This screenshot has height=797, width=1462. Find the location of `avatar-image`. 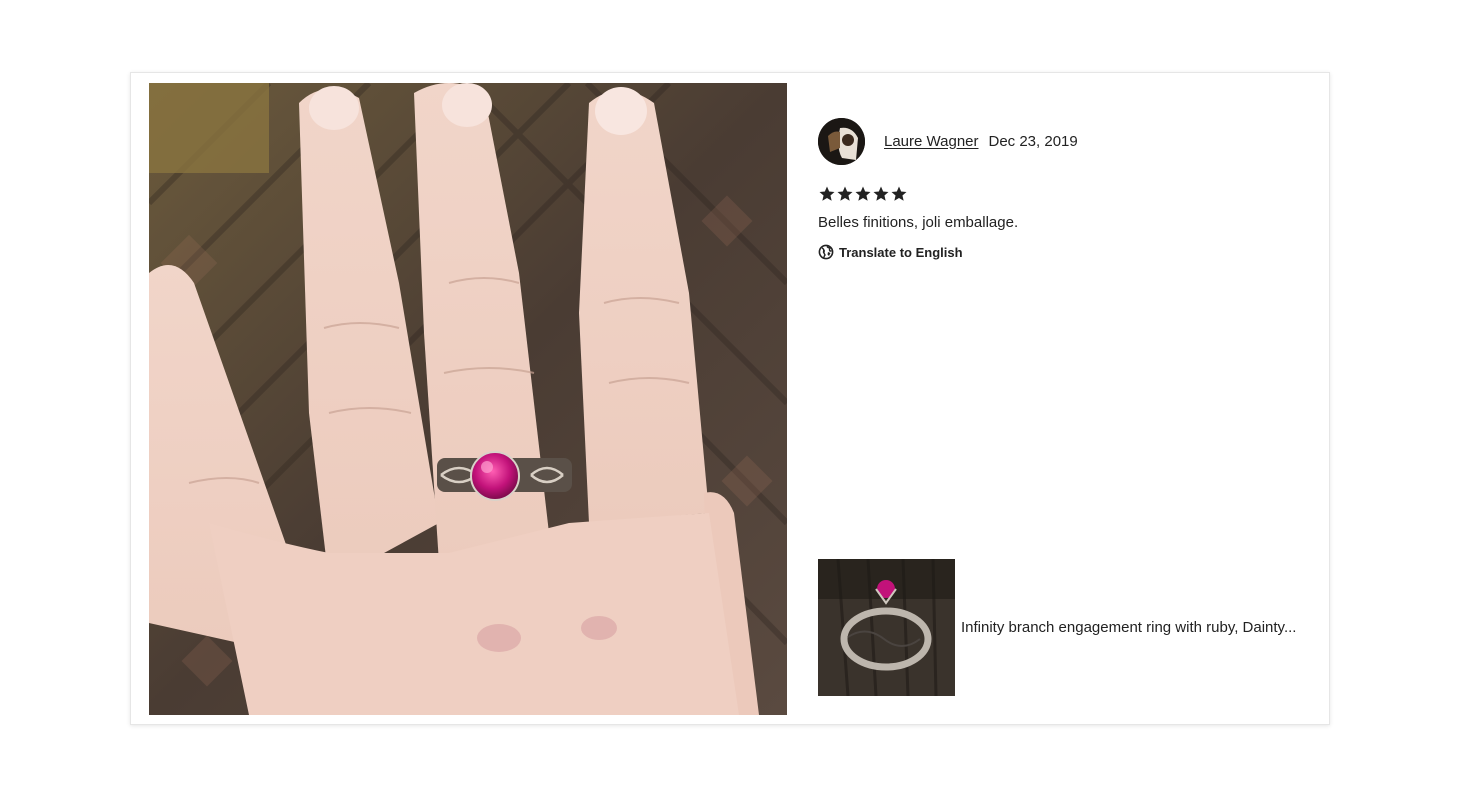

avatar-image is located at coordinates (841, 141).